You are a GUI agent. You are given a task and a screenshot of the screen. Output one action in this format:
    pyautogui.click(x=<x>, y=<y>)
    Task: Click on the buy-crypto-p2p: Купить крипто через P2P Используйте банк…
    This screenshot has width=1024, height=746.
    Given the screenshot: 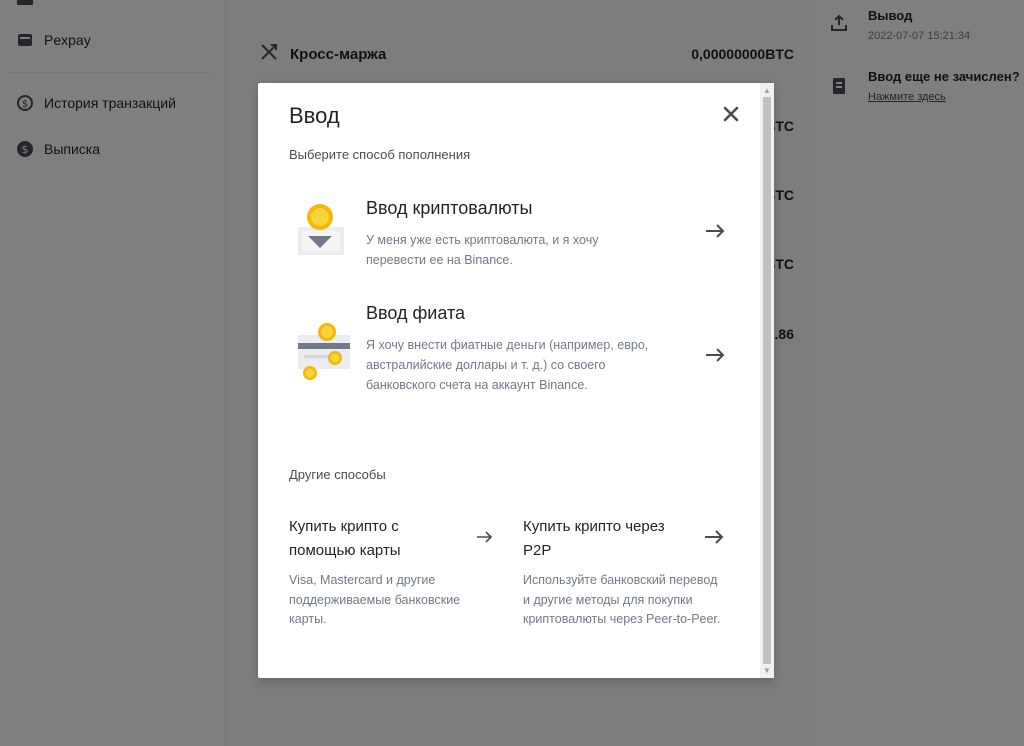 What is the action you would take?
    pyautogui.click(x=628, y=572)
    